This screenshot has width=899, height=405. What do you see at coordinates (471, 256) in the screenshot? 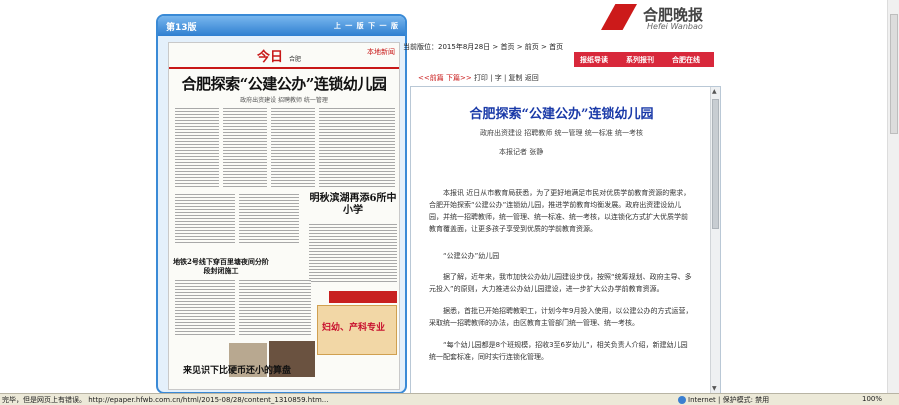
I see `article-section-head: “公建公办”幼儿园` at bounding box center [471, 256].